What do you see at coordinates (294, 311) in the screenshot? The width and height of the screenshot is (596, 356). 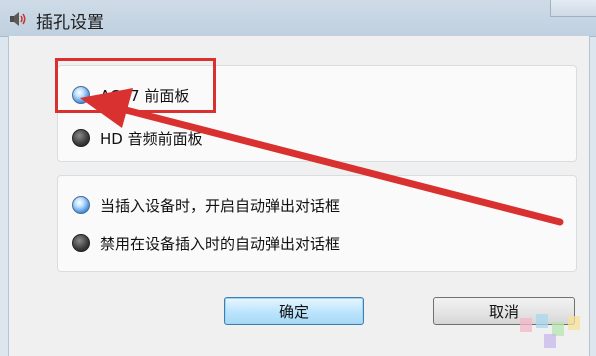 I see `ok-button: 确定` at bounding box center [294, 311].